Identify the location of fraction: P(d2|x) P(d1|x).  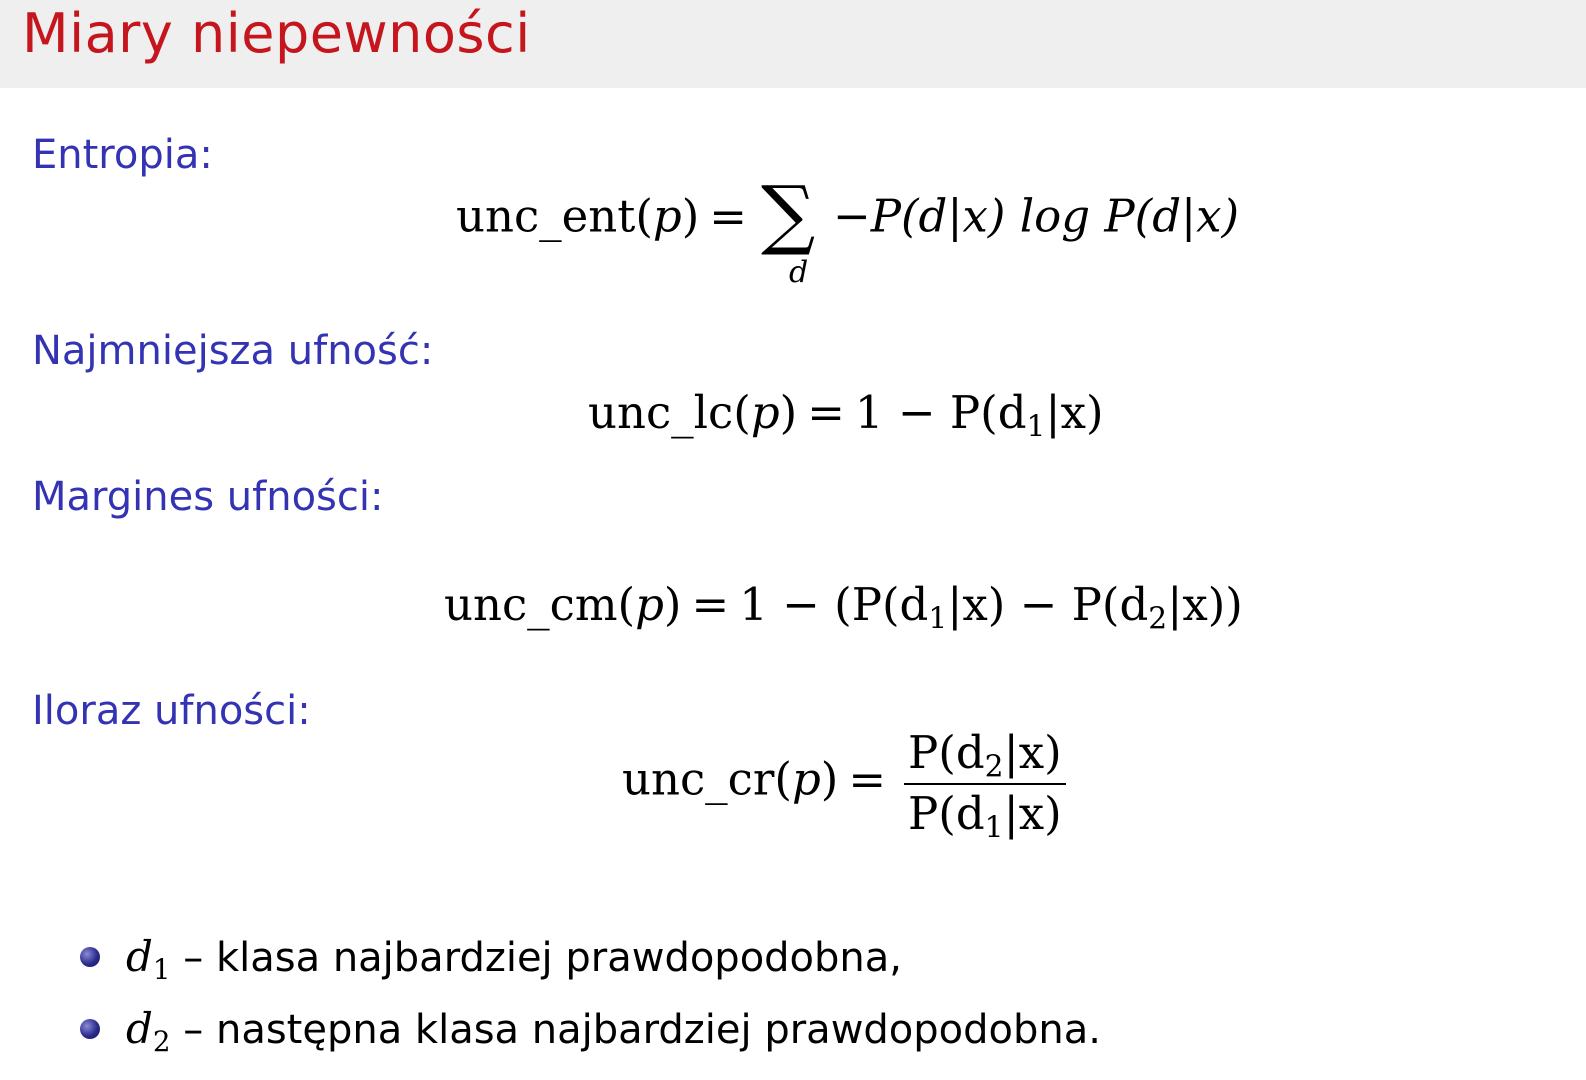
(985, 786).